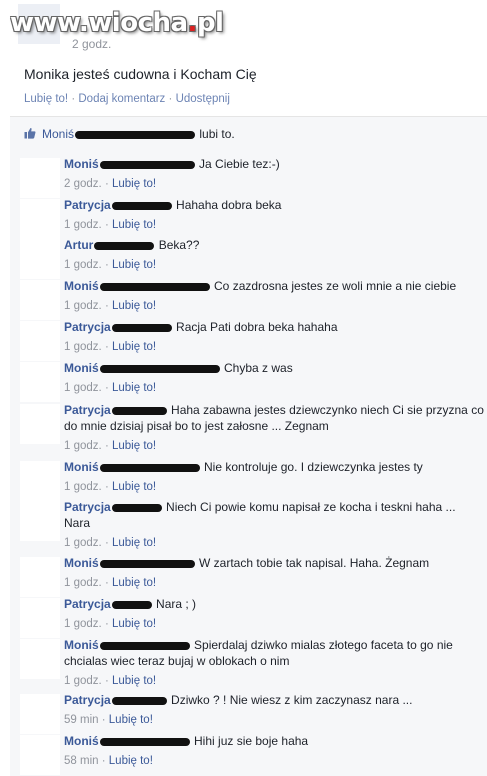 The height and width of the screenshot is (776, 487). What do you see at coordinates (91, 44) in the screenshot?
I see `post-timestamp: 2 godz.` at bounding box center [91, 44].